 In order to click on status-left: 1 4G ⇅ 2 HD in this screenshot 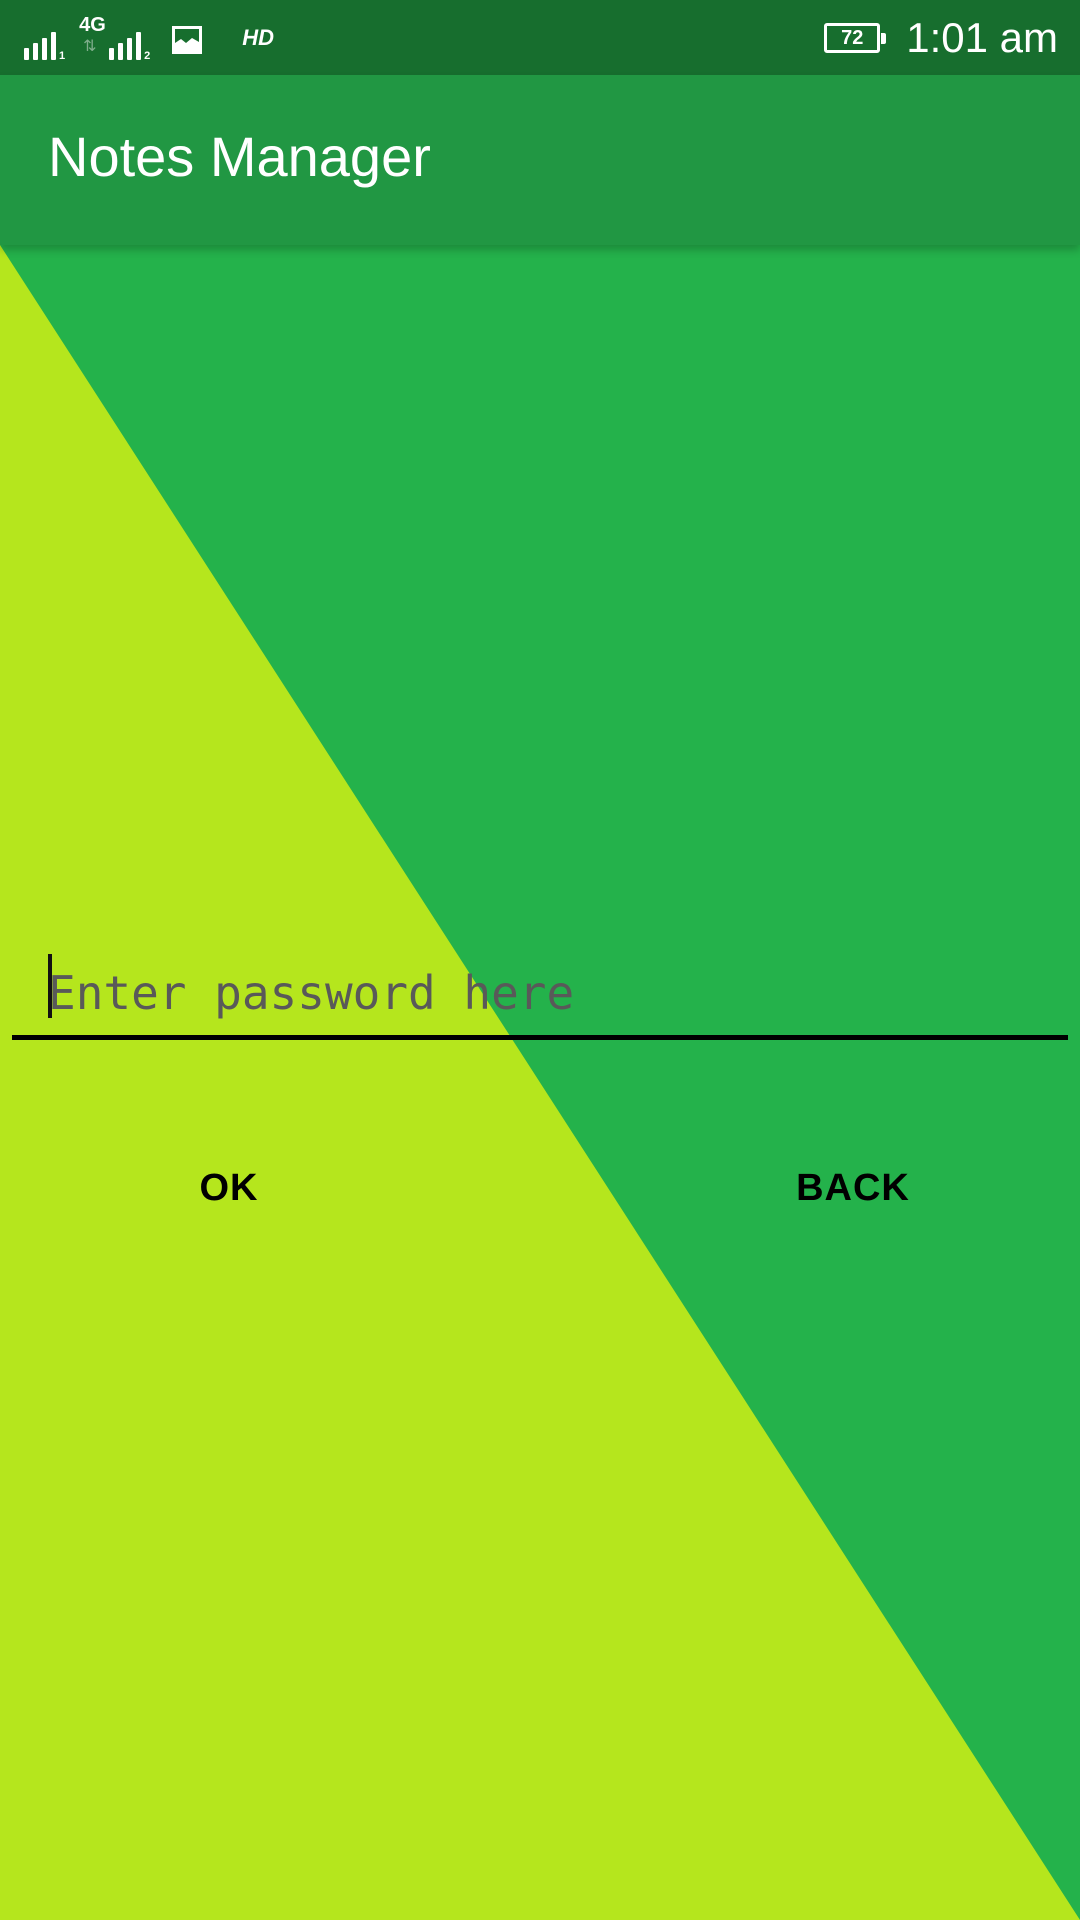, I will do `click(149, 38)`.